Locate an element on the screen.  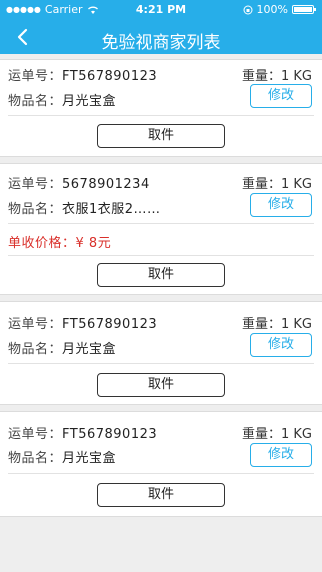
battery-percent: 100% is located at coordinates (272, 9).